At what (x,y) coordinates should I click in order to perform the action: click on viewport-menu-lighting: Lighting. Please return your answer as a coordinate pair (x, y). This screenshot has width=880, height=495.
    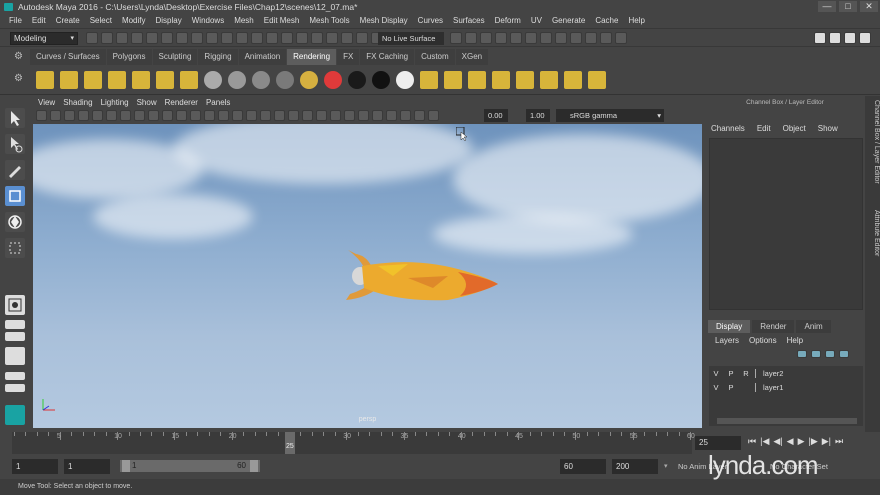
    Looking at the image, I should click on (115, 103).